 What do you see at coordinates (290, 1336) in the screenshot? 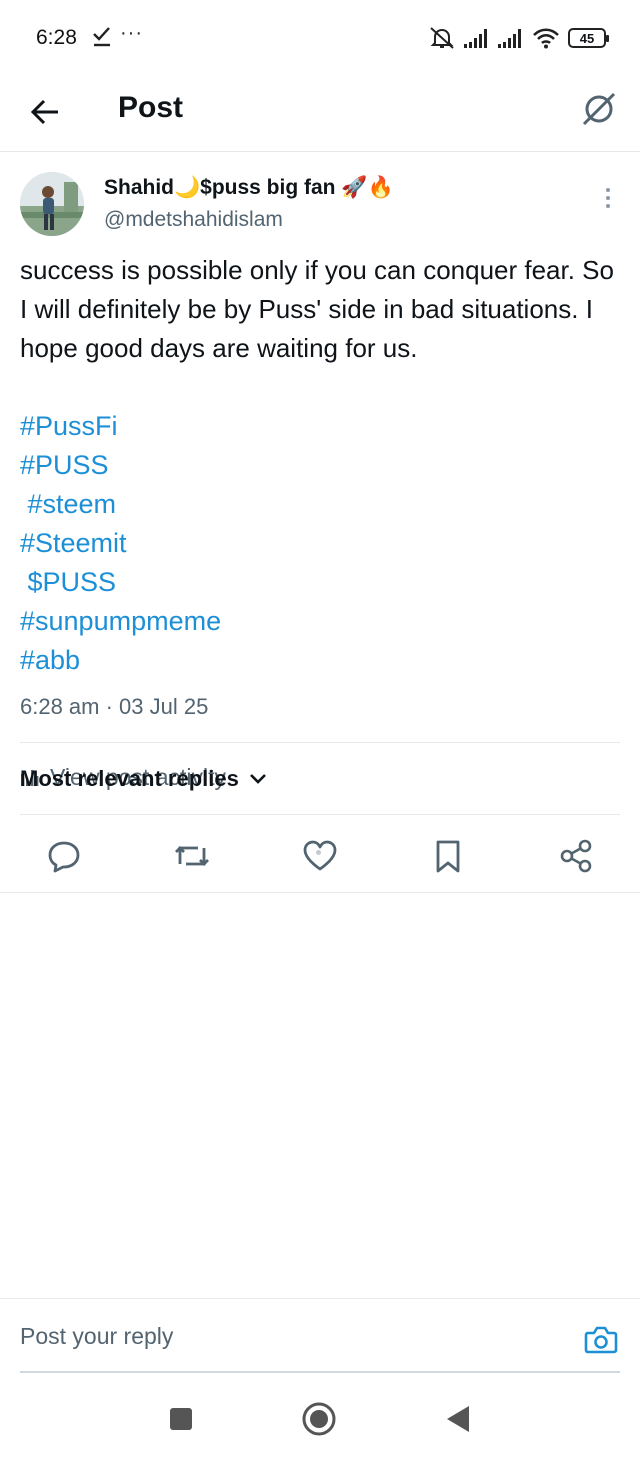
I see `reply-input` at bounding box center [290, 1336].